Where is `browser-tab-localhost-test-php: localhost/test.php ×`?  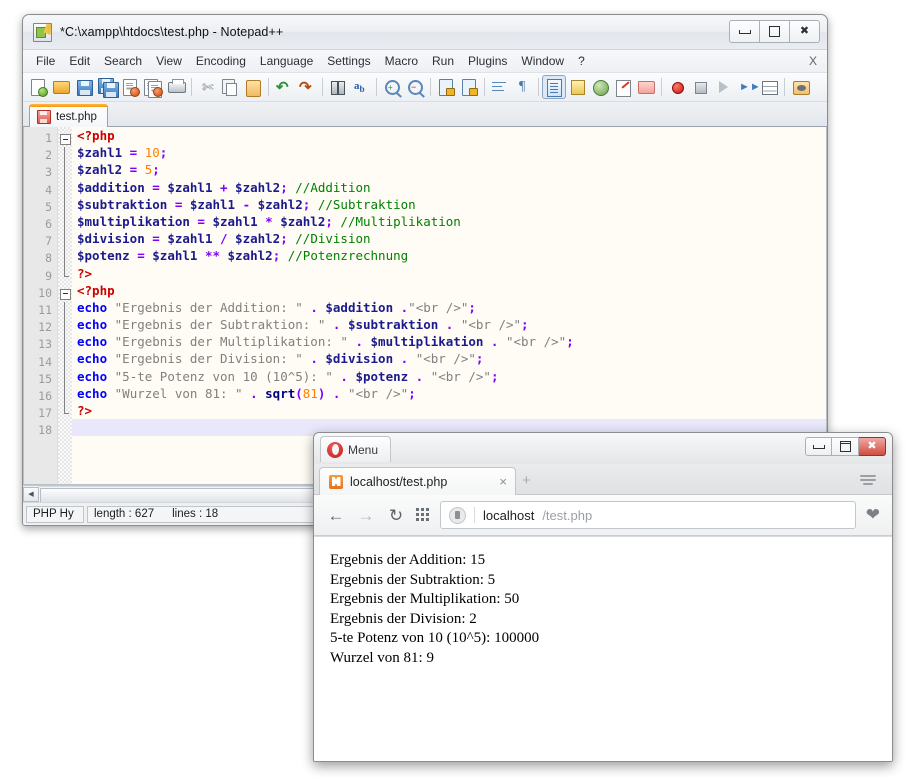
browser-tab-localhost-test-php: localhost/test.php × is located at coordinates (417, 481).